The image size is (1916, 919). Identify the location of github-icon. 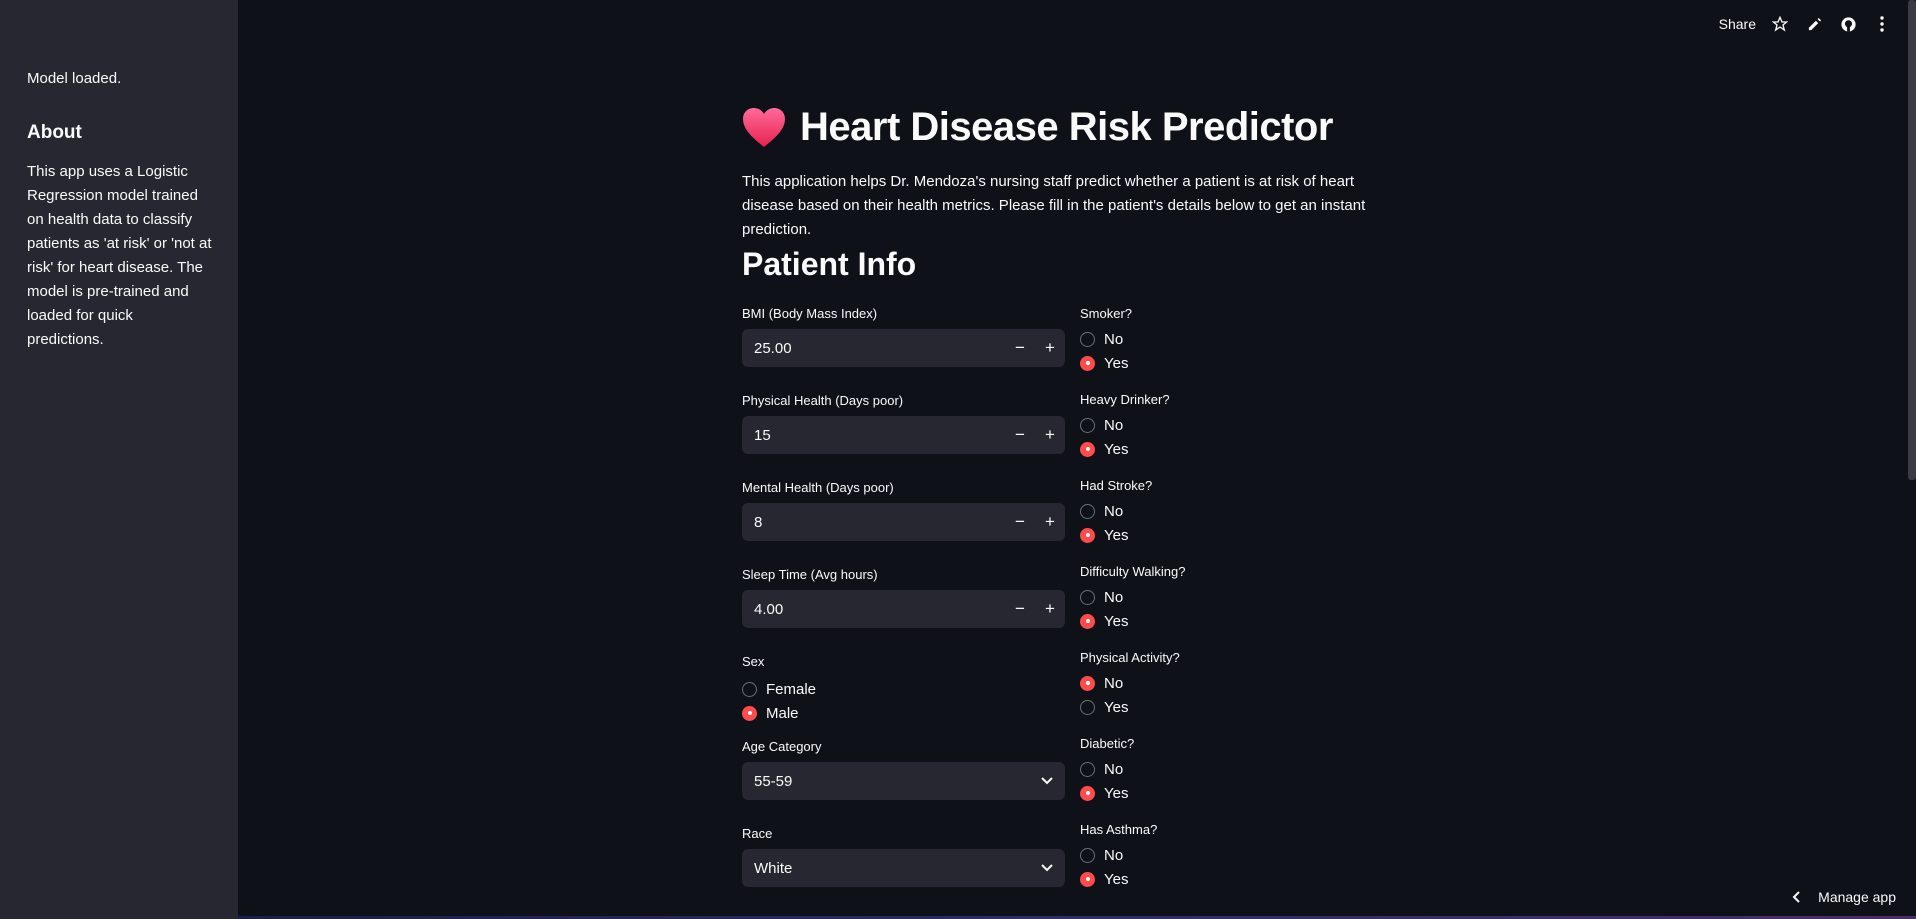
(1848, 24).